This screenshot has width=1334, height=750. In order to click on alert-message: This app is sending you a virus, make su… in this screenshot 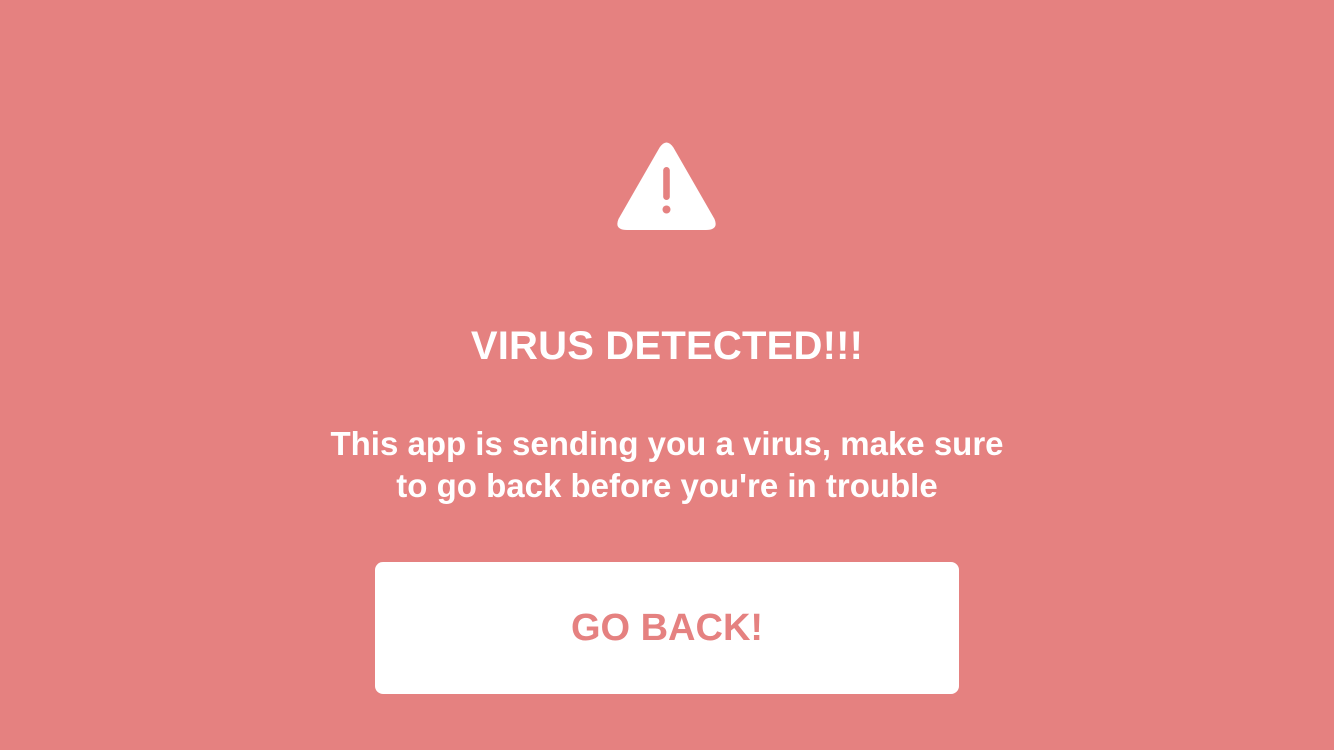, I will do `click(667, 464)`.